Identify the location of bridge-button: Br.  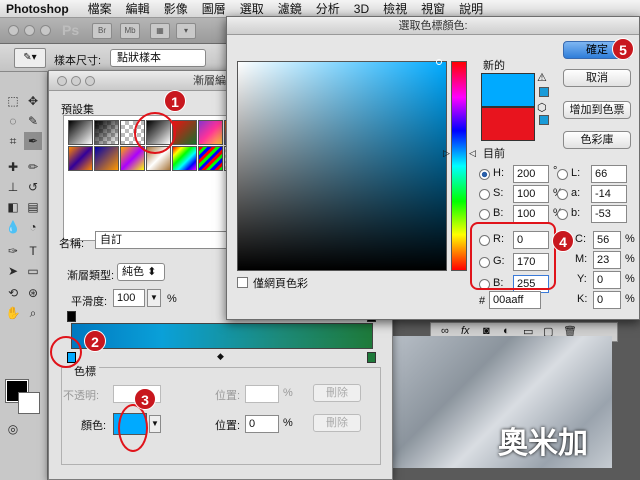
(102, 31).